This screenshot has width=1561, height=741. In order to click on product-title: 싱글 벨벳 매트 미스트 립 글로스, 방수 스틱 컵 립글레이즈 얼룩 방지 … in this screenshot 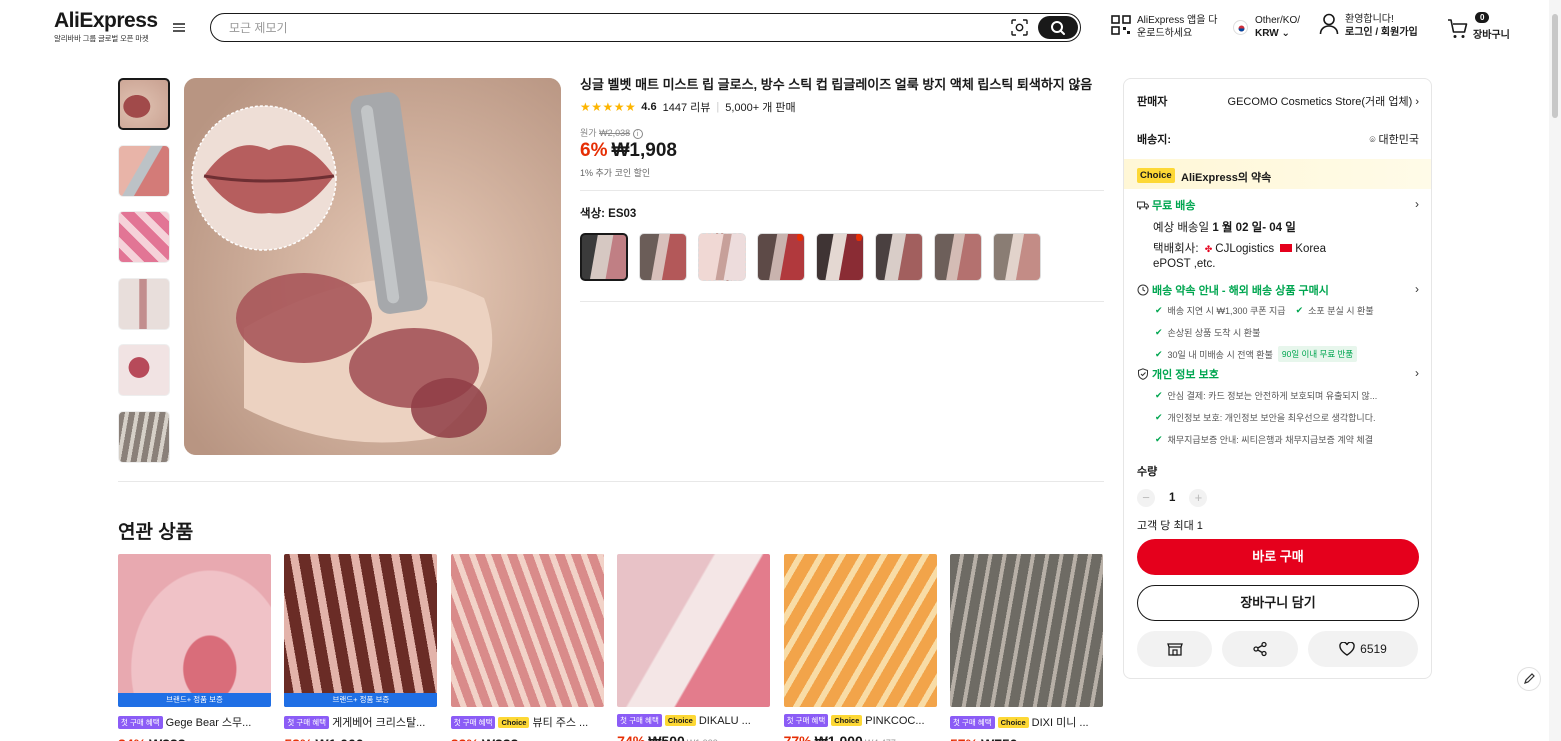, I will do `click(836, 84)`.